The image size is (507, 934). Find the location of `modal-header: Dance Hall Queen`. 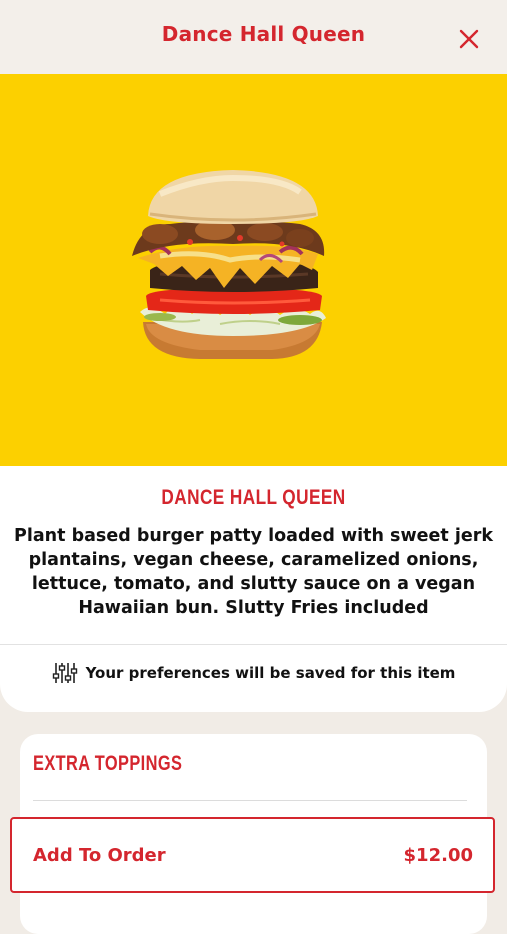

modal-header: Dance Hall Queen is located at coordinates (253, 37).